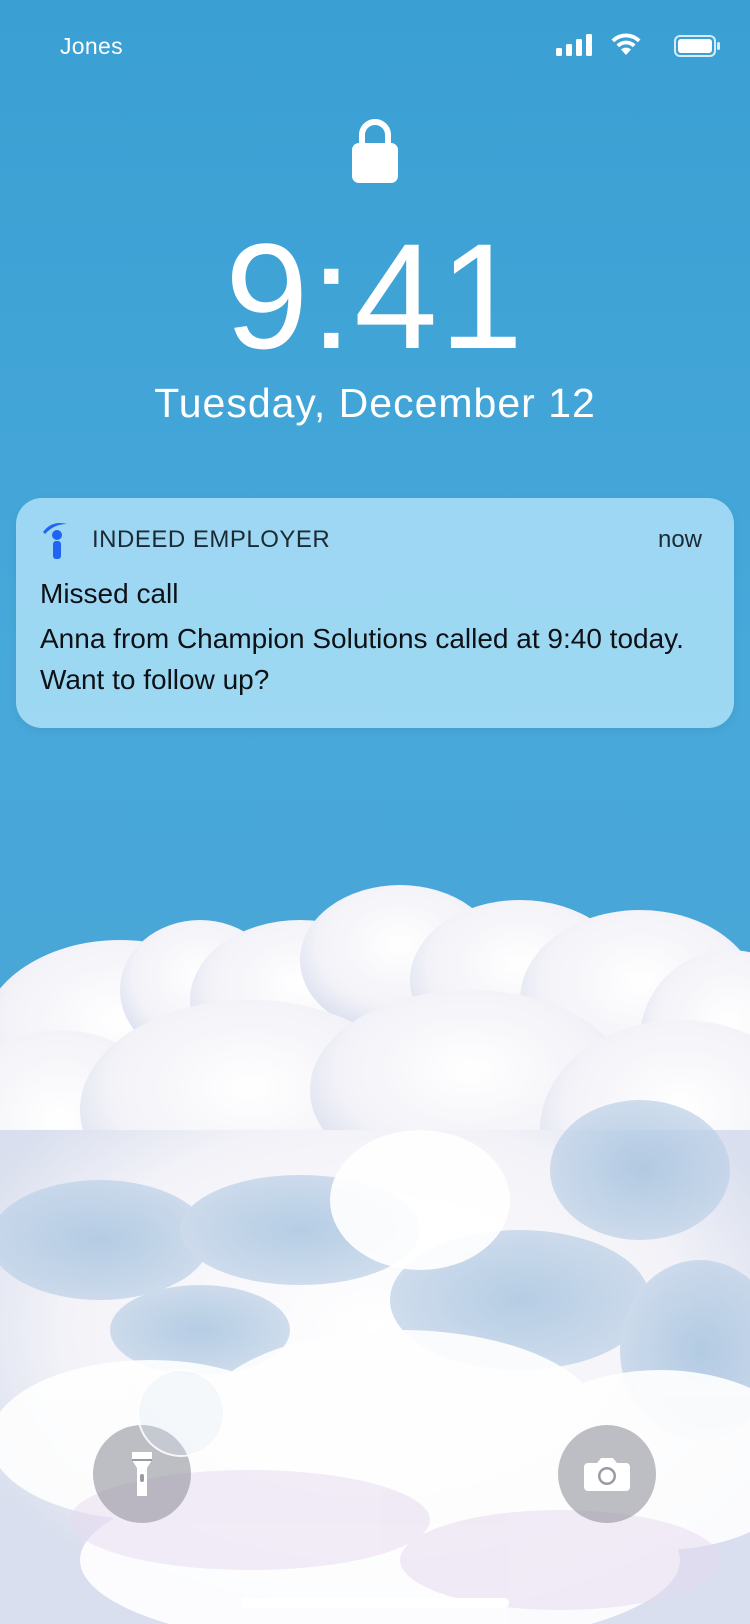  I want to click on wifi-icon, so click(626, 44).